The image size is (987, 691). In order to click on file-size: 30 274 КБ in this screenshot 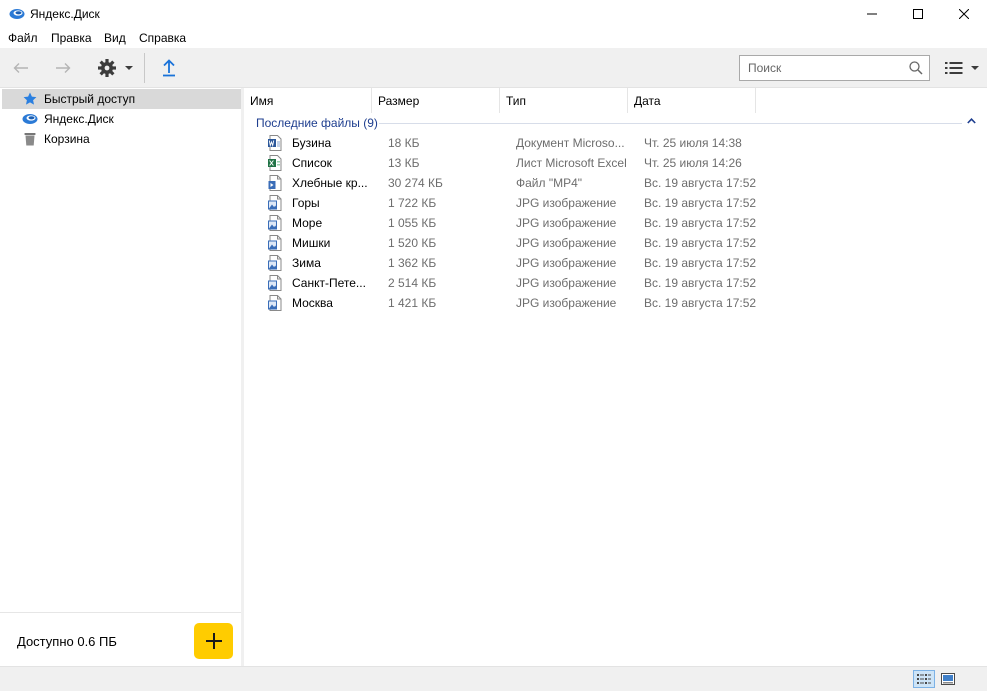, I will do `click(415, 183)`.